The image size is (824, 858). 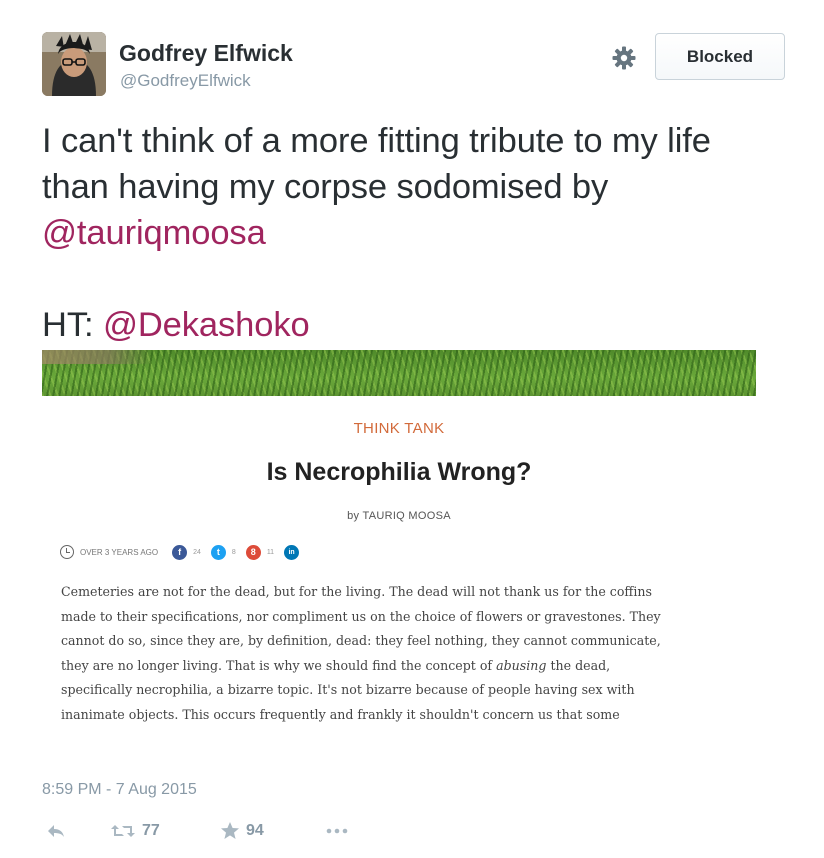 I want to click on more-icon, so click(x=337, y=831).